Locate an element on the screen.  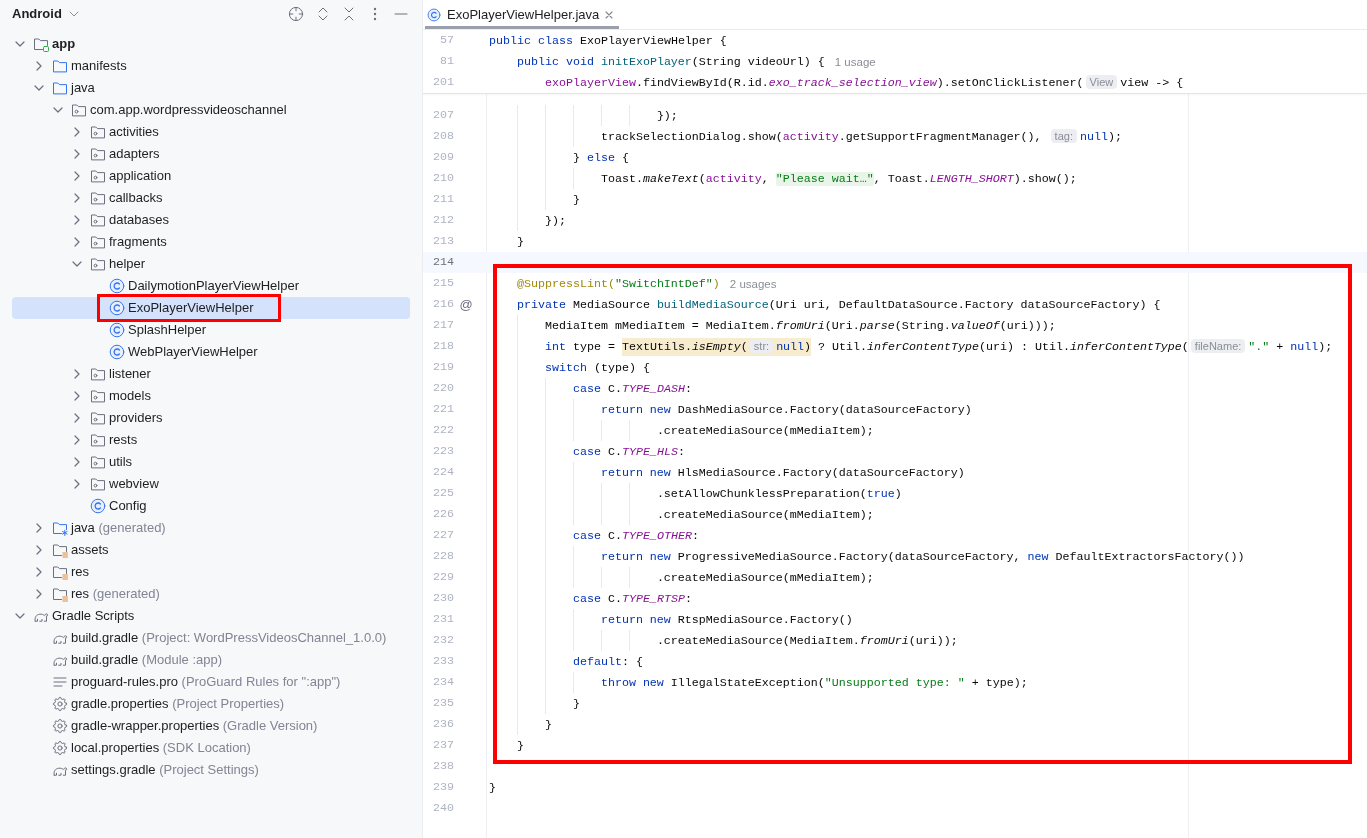
usage-hint: 2 usages is located at coordinates (753, 283).